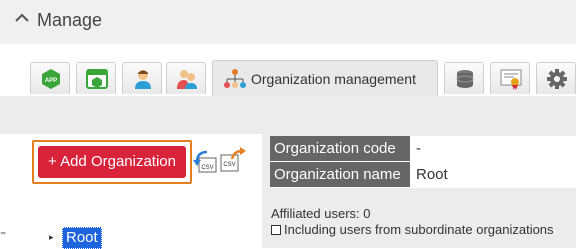  Describe the element at coordinates (418, 148) in the screenshot. I see `organization-code-value: -` at that location.